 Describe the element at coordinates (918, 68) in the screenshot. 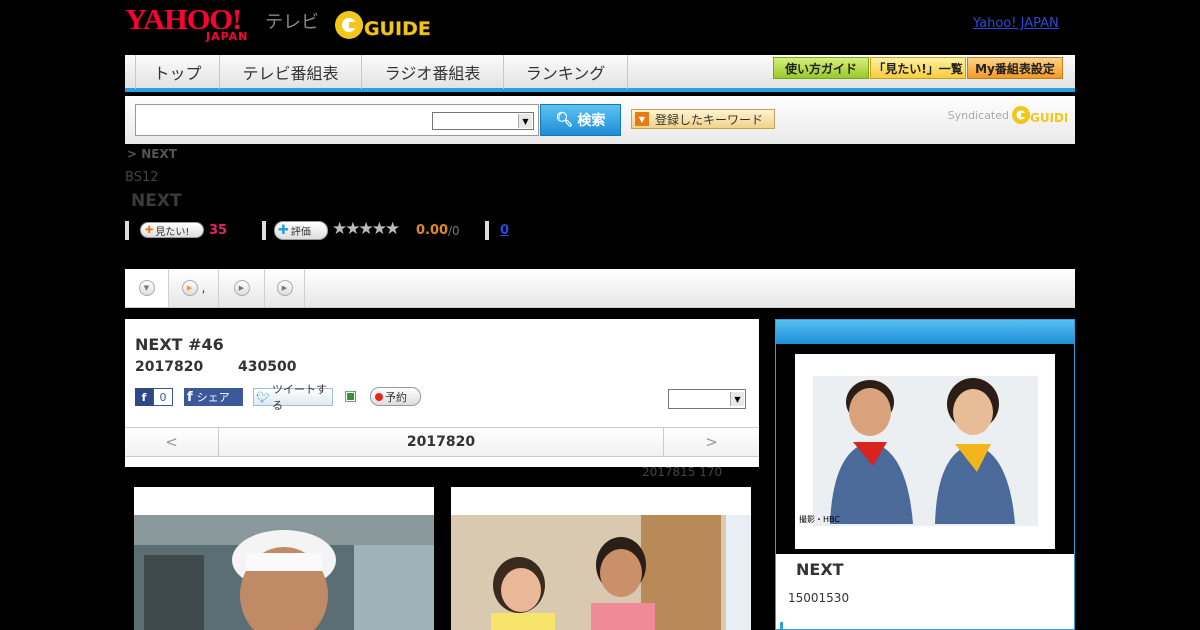

I see `mitai-list-button: 「見たい!」一覧` at that location.